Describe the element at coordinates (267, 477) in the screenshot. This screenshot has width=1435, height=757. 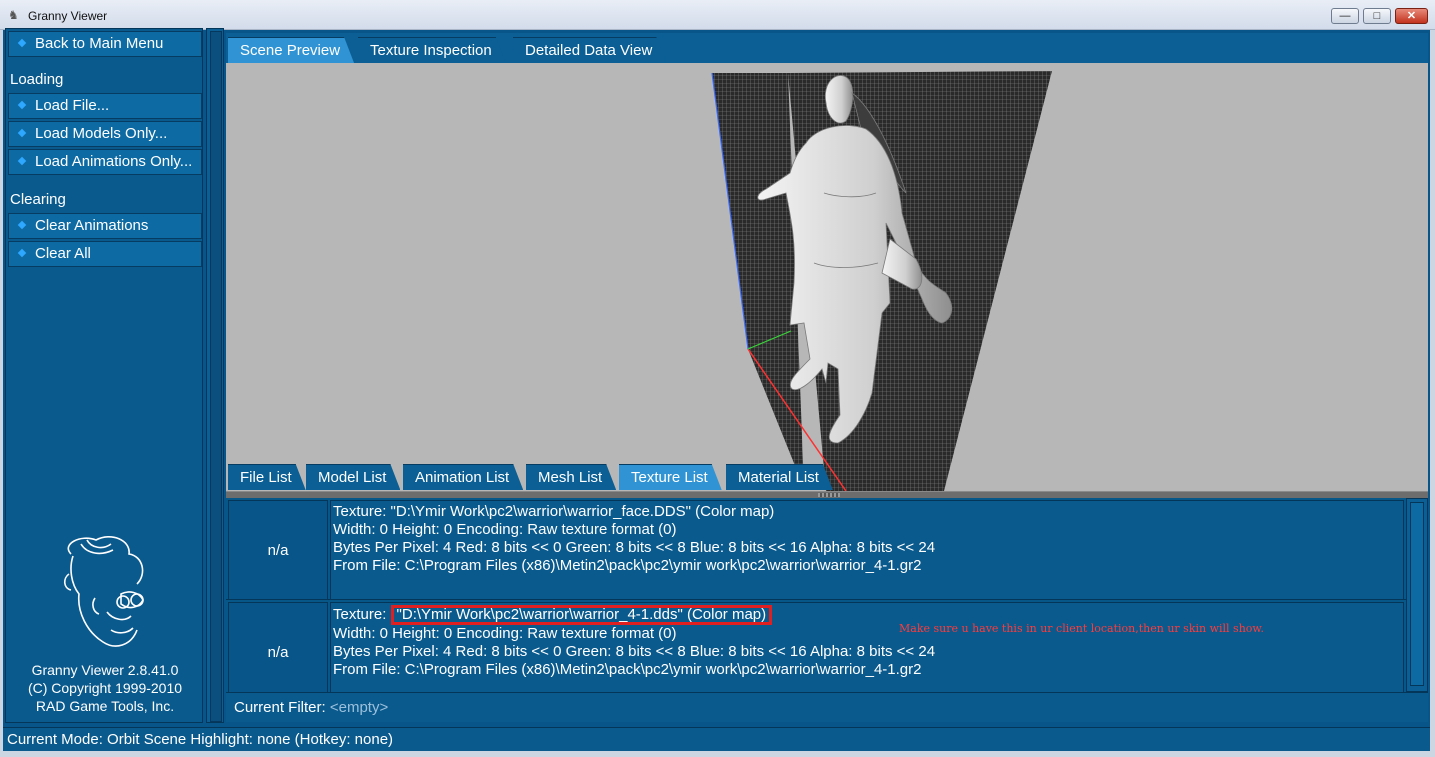
I see `tab-file-list: File List` at that location.